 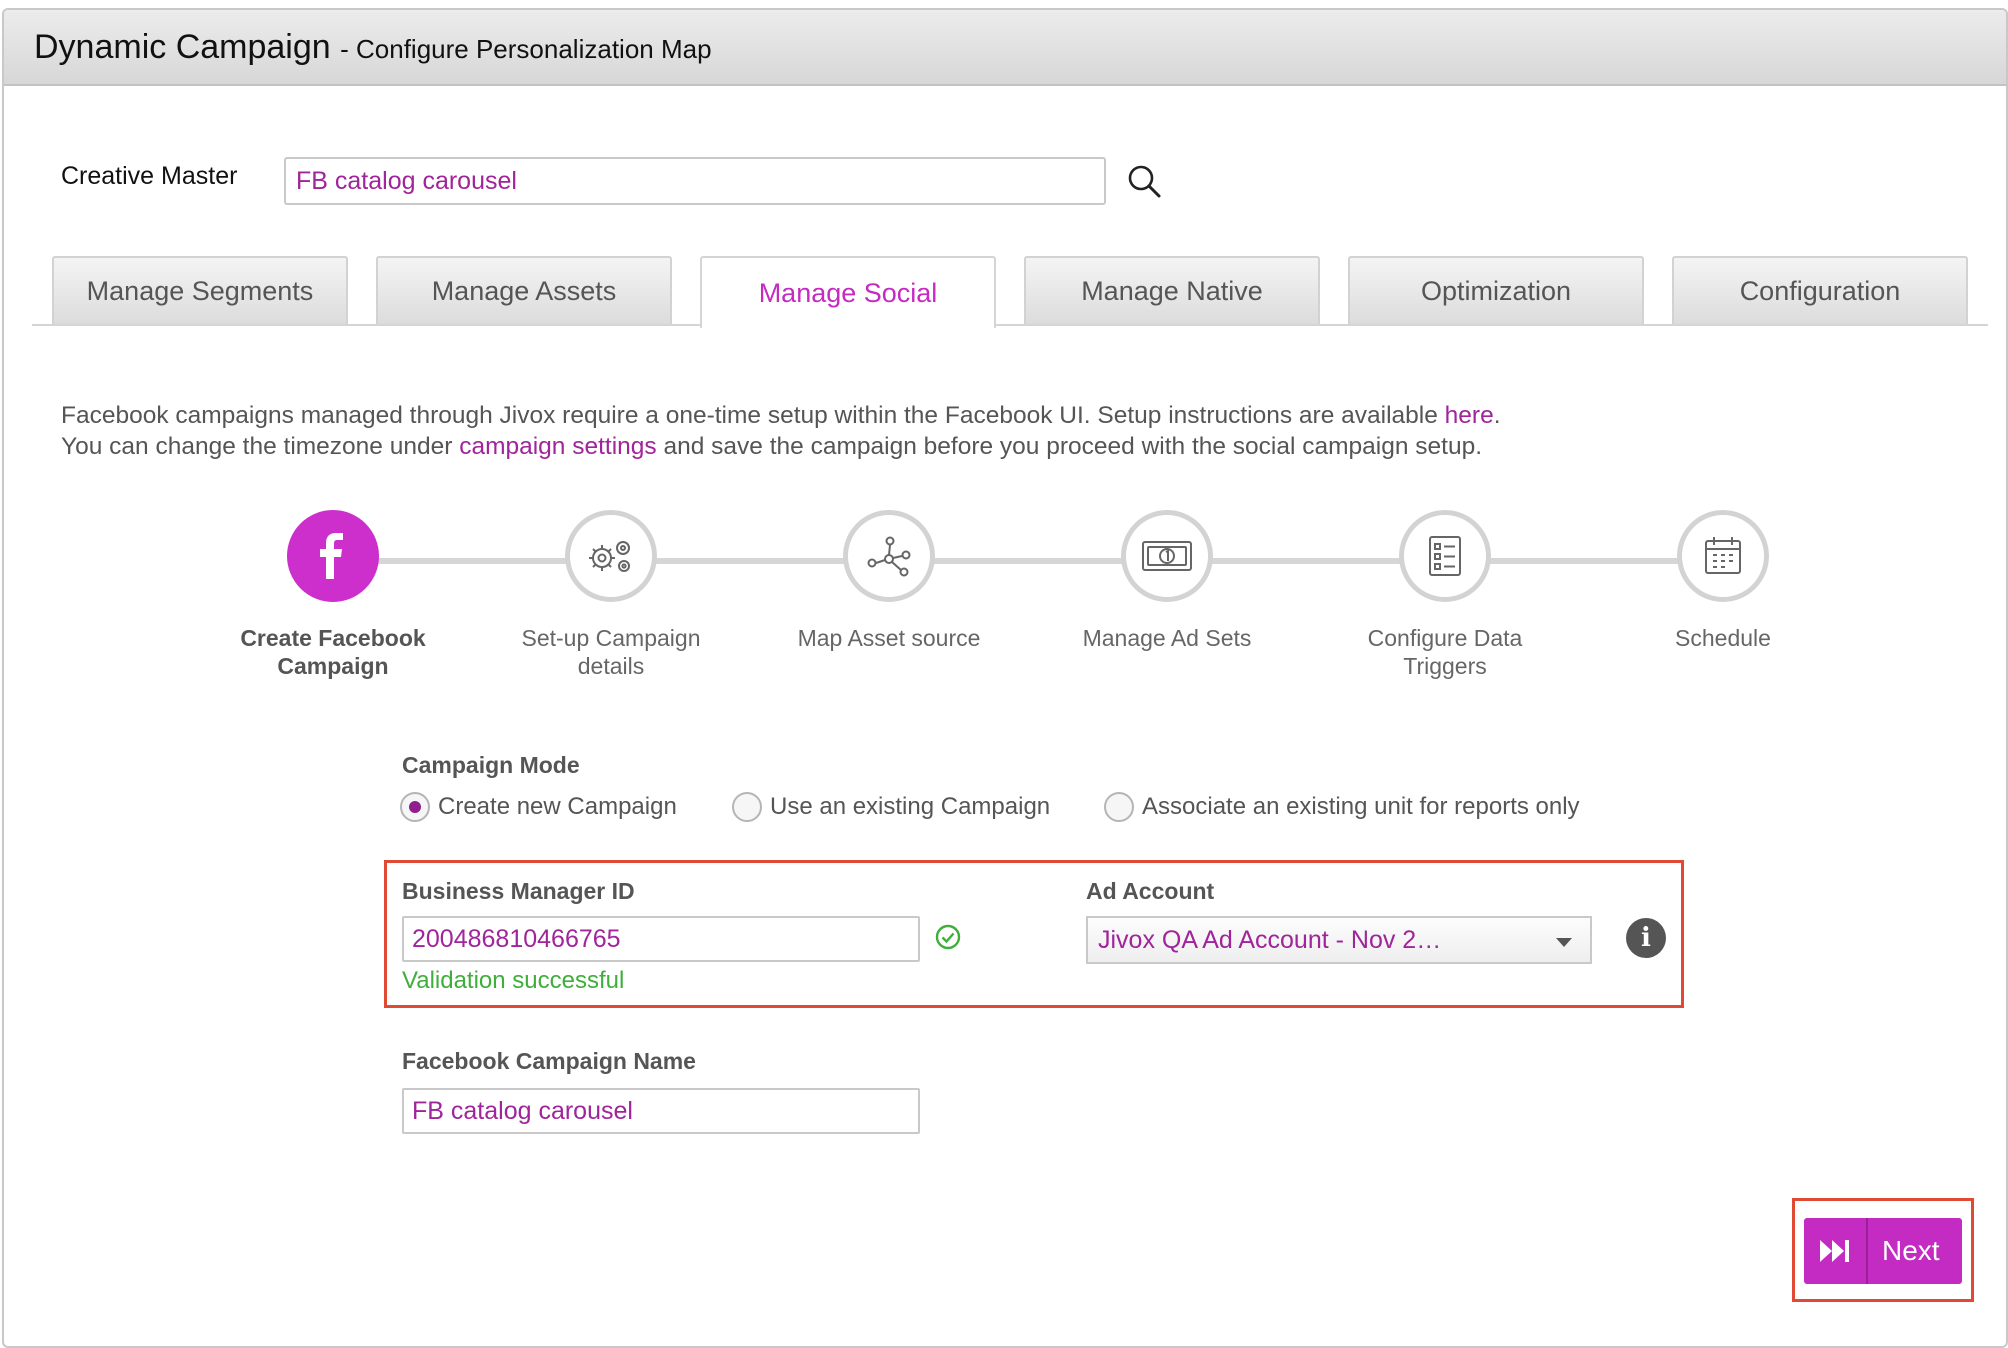 I want to click on step-setup-campaign-details: Set-up Campaign details, so click(x=611, y=595).